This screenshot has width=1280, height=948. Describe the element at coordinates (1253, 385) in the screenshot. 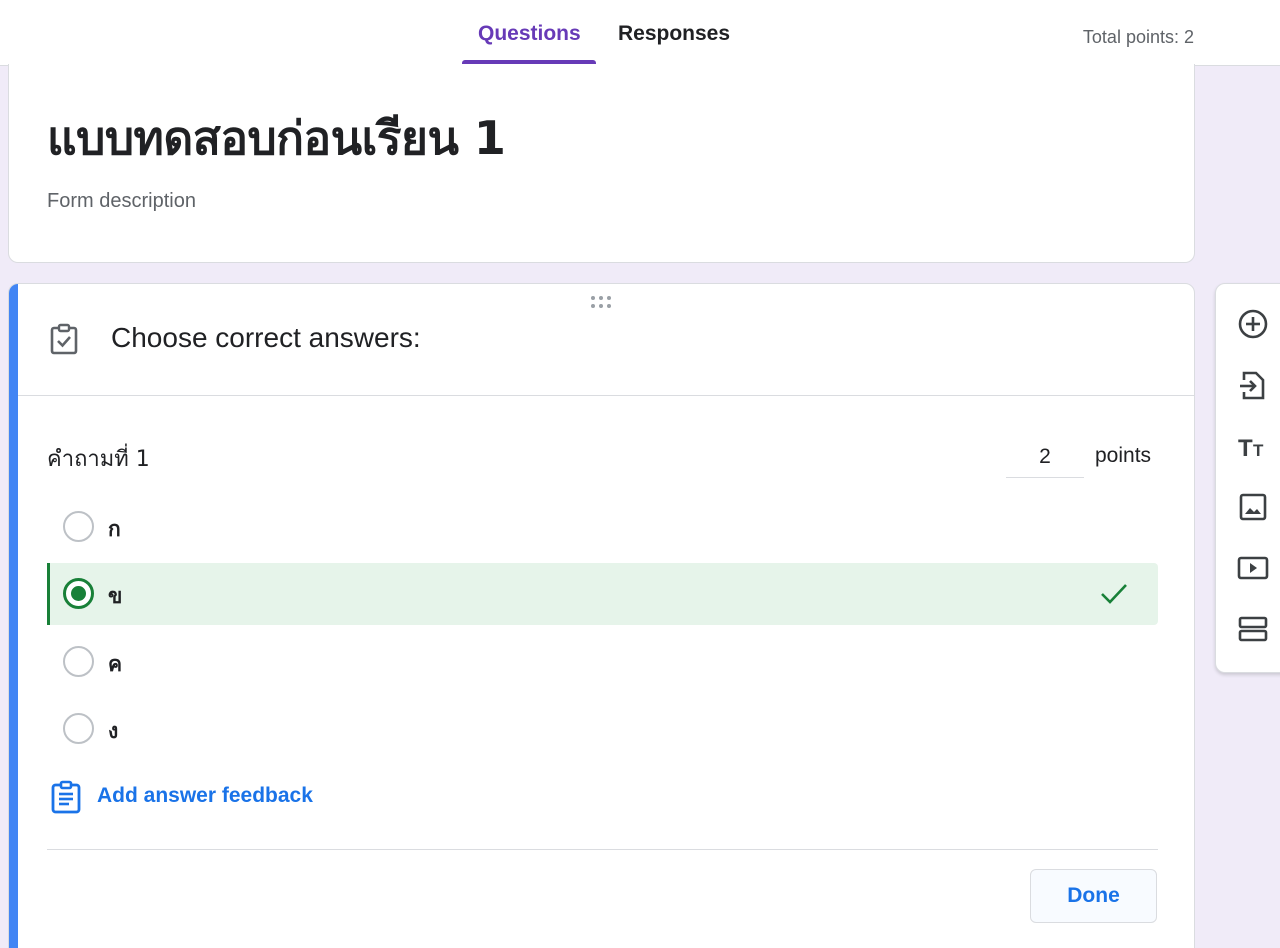

I see `import-questions-icon` at that location.